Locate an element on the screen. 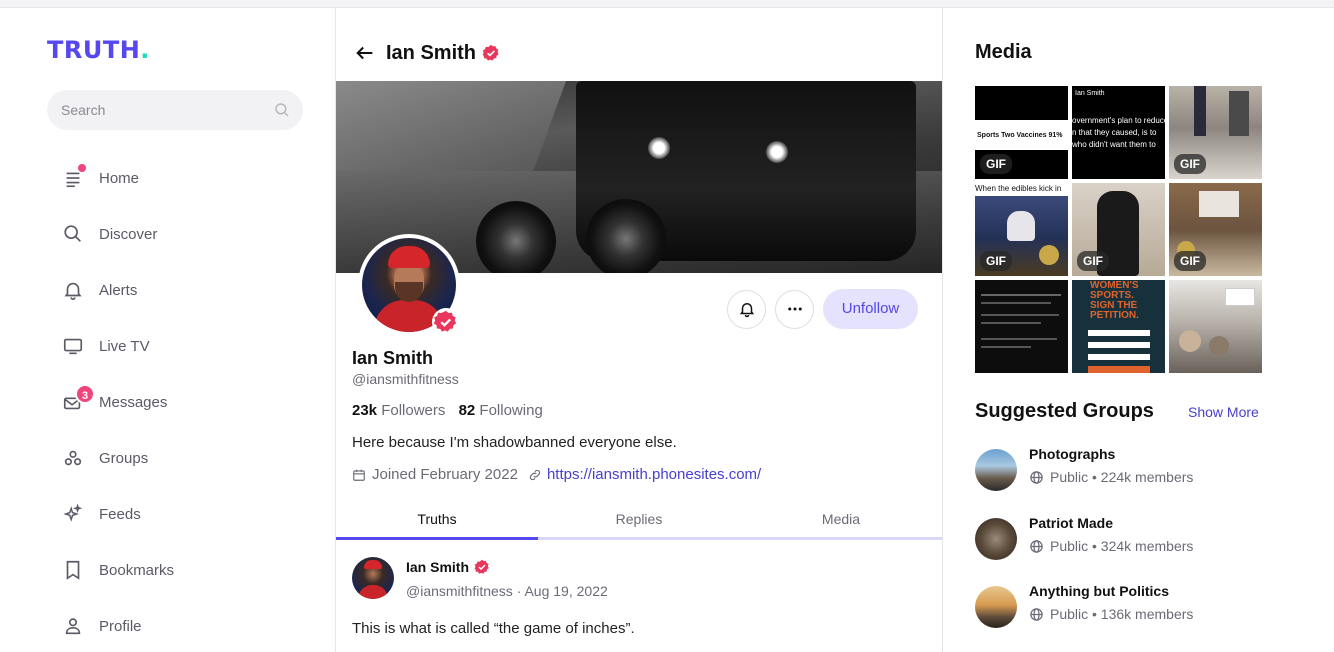 This screenshot has width=1334, height=652. search-box: Search is located at coordinates (175, 110).